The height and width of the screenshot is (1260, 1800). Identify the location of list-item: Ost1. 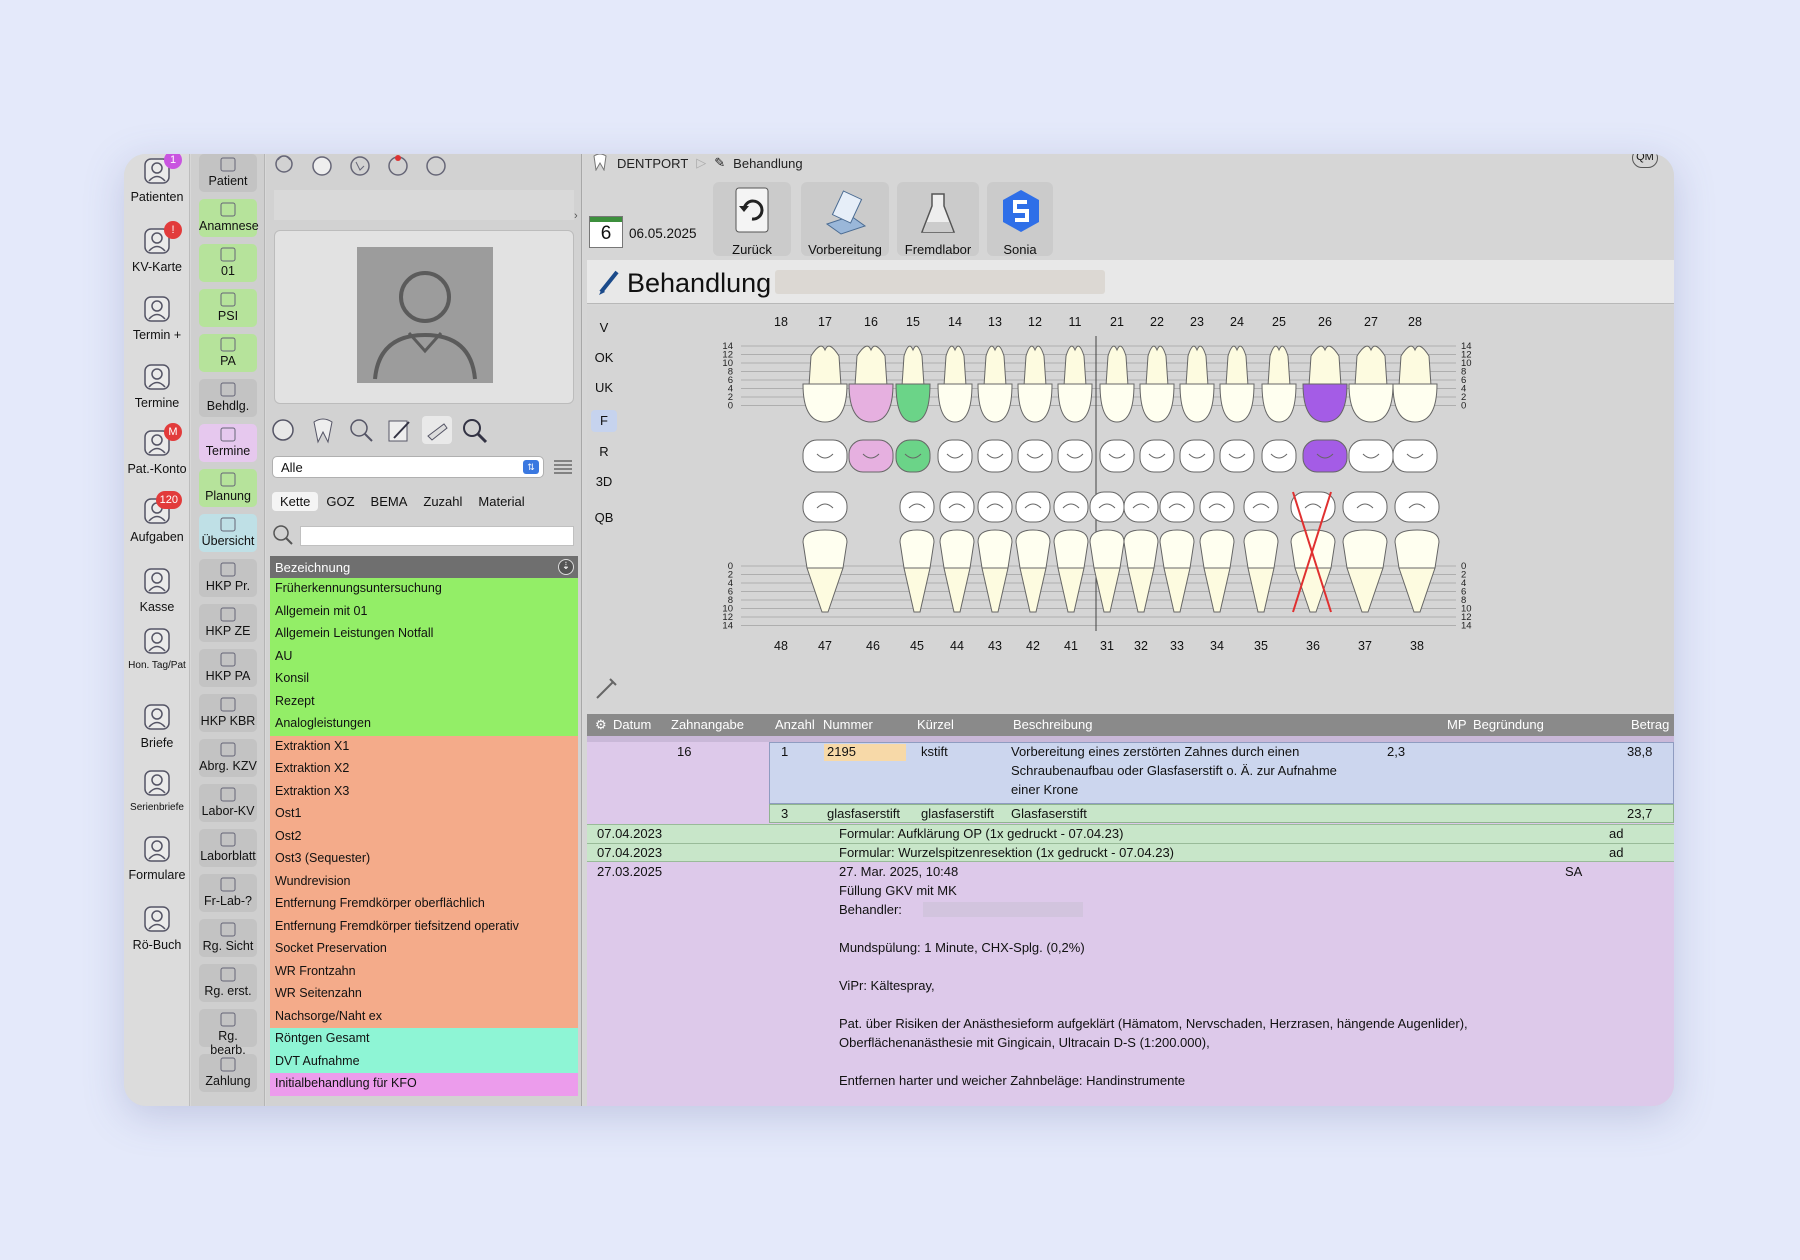
(424, 814).